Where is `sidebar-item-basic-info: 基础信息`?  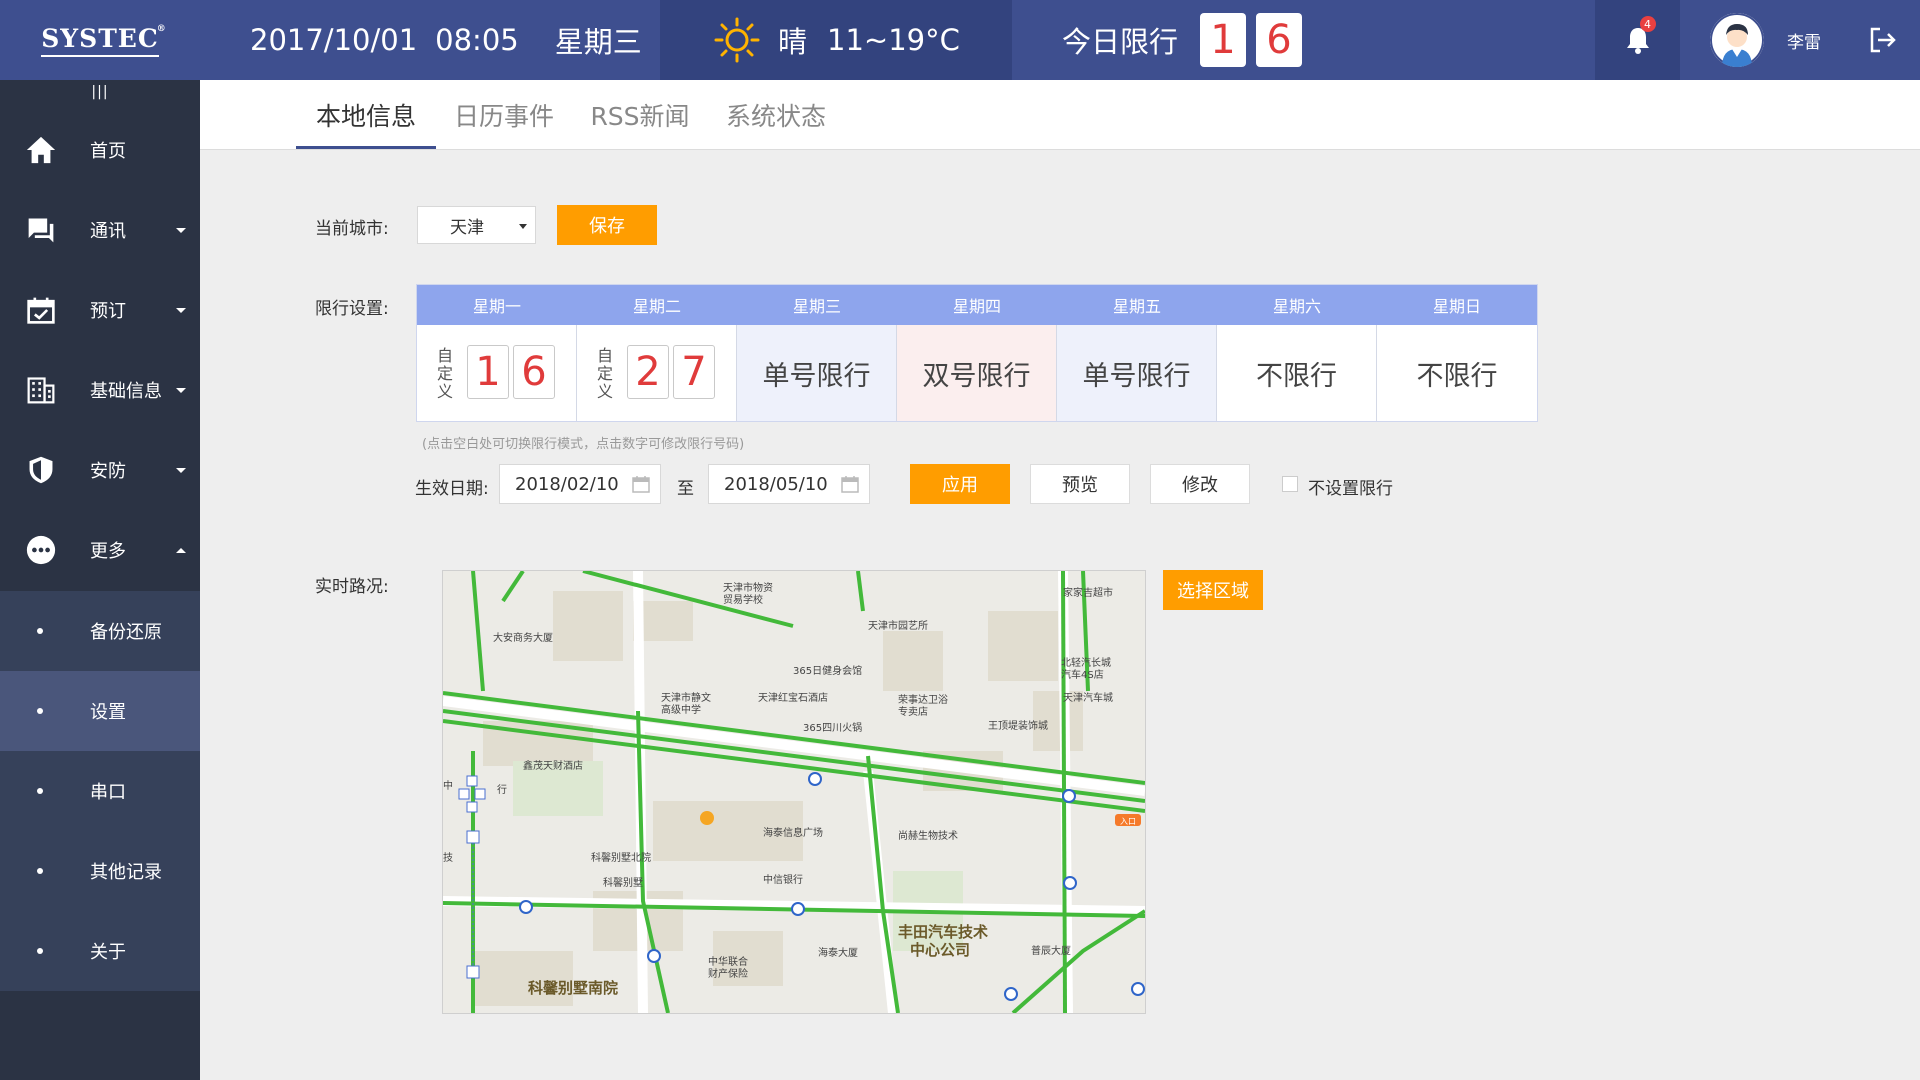 sidebar-item-basic-info: 基础信息 is located at coordinates (100, 390).